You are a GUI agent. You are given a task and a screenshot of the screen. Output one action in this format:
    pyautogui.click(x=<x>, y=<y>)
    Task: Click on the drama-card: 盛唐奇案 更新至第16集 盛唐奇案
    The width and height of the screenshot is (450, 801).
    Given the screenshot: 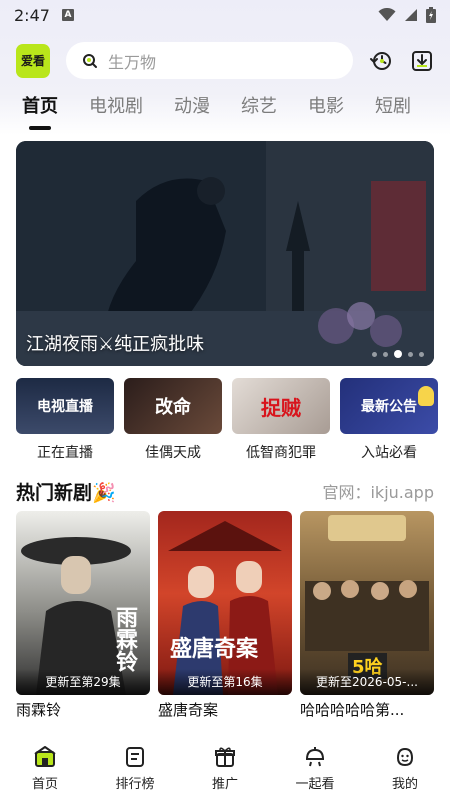 What is the action you would take?
    pyautogui.click(x=225, y=616)
    